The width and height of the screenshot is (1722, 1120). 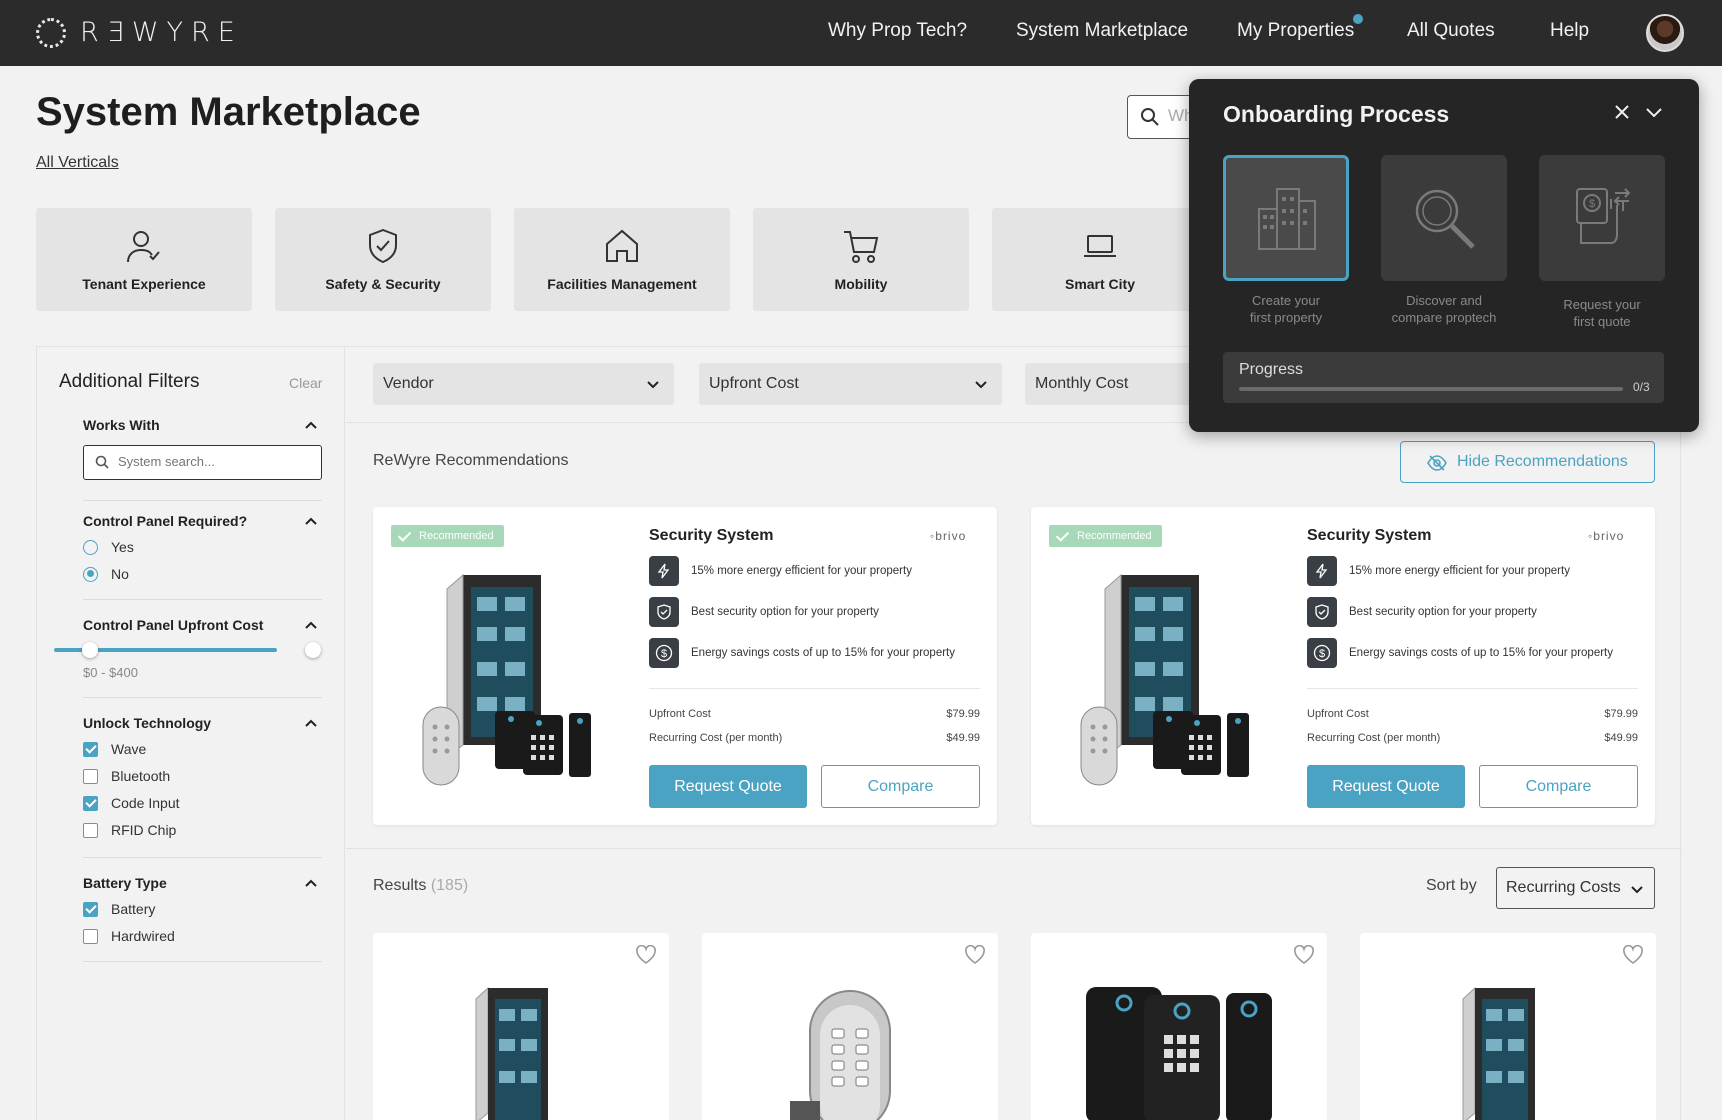 What do you see at coordinates (1374, 738) in the screenshot?
I see `recurring-cost-label: Recurring Cost (per month)` at bounding box center [1374, 738].